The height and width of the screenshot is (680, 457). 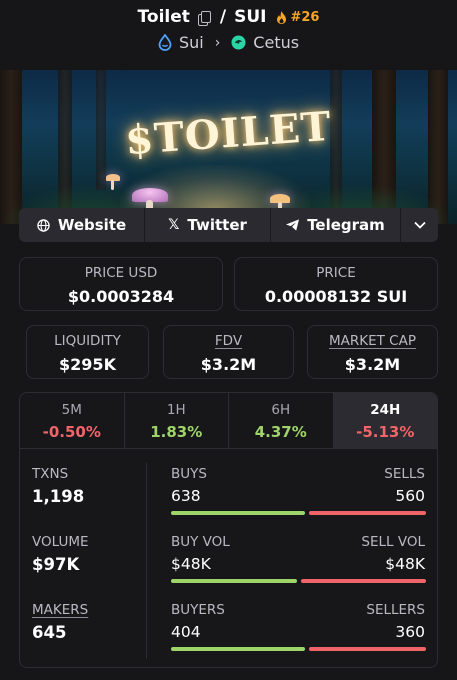 I want to click on sellers-label: SELLERS, so click(x=395, y=610).